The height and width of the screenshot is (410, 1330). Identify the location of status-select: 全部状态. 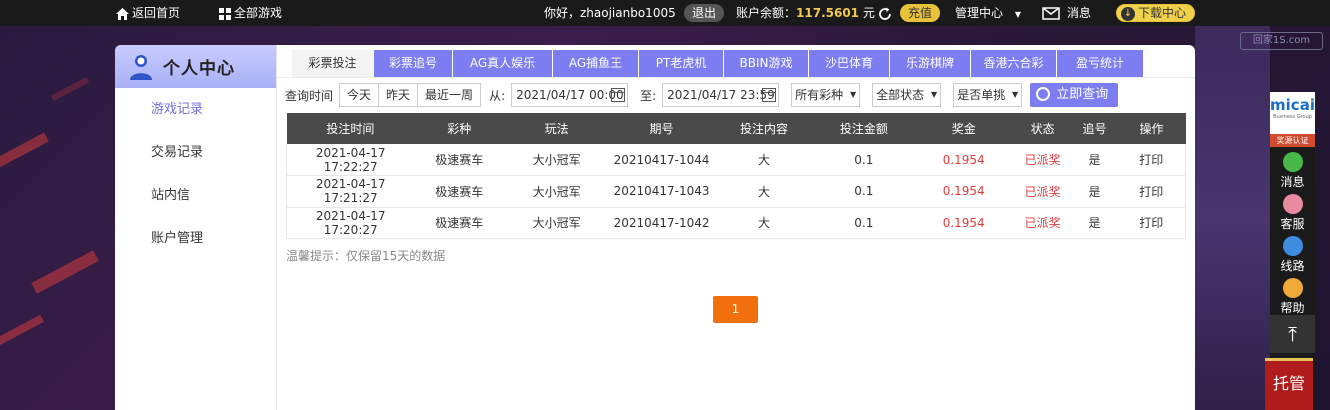
(907, 95).